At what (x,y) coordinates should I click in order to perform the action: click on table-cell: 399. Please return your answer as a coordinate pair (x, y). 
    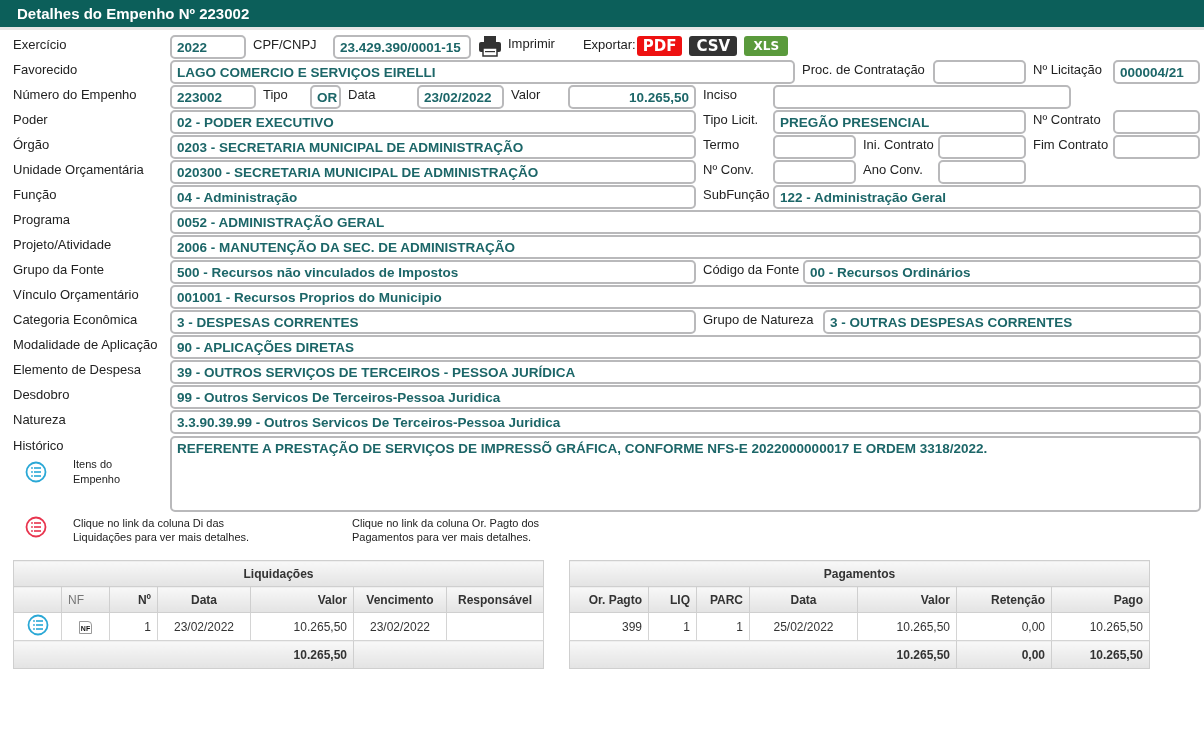
    Looking at the image, I should click on (609, 626).